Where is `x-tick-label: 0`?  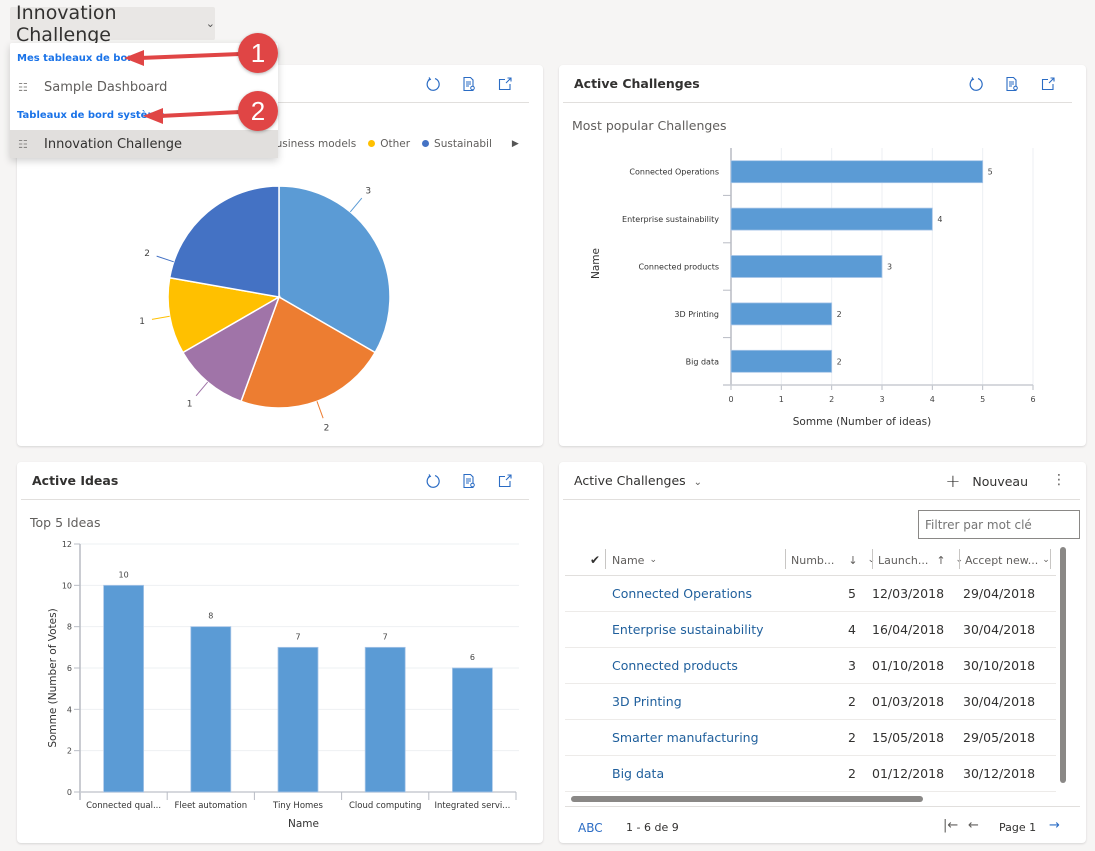 x-tick-label: 0 is located at coordinates (730, 399).